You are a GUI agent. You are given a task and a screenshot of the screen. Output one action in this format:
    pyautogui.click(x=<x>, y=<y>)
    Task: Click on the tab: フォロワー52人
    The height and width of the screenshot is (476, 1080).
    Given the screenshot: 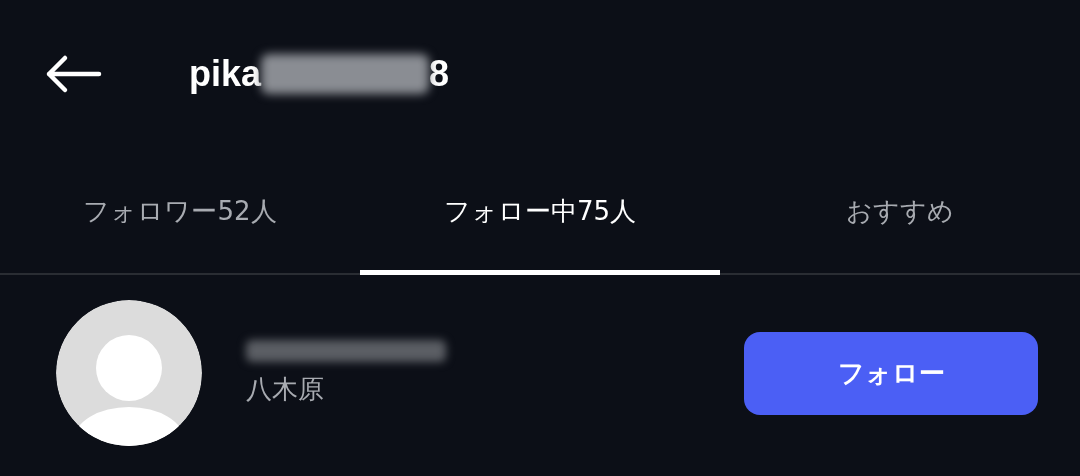 What is the action you would take?
    pyautogui.click(x=180, y=212)
    